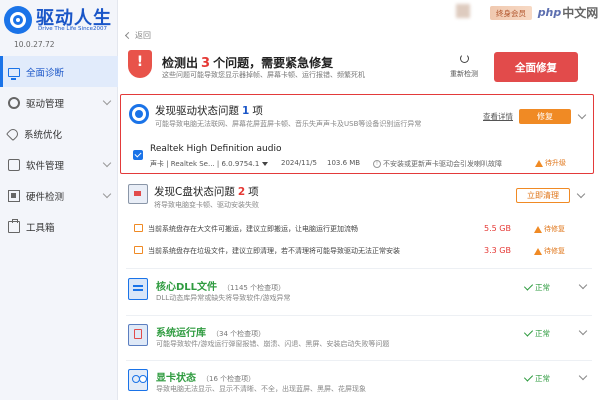 This screenshot has height=400, width=600. Describe the element at coordinates (138, 250) in the screenshot. I see `trash-file-icon` at that location.